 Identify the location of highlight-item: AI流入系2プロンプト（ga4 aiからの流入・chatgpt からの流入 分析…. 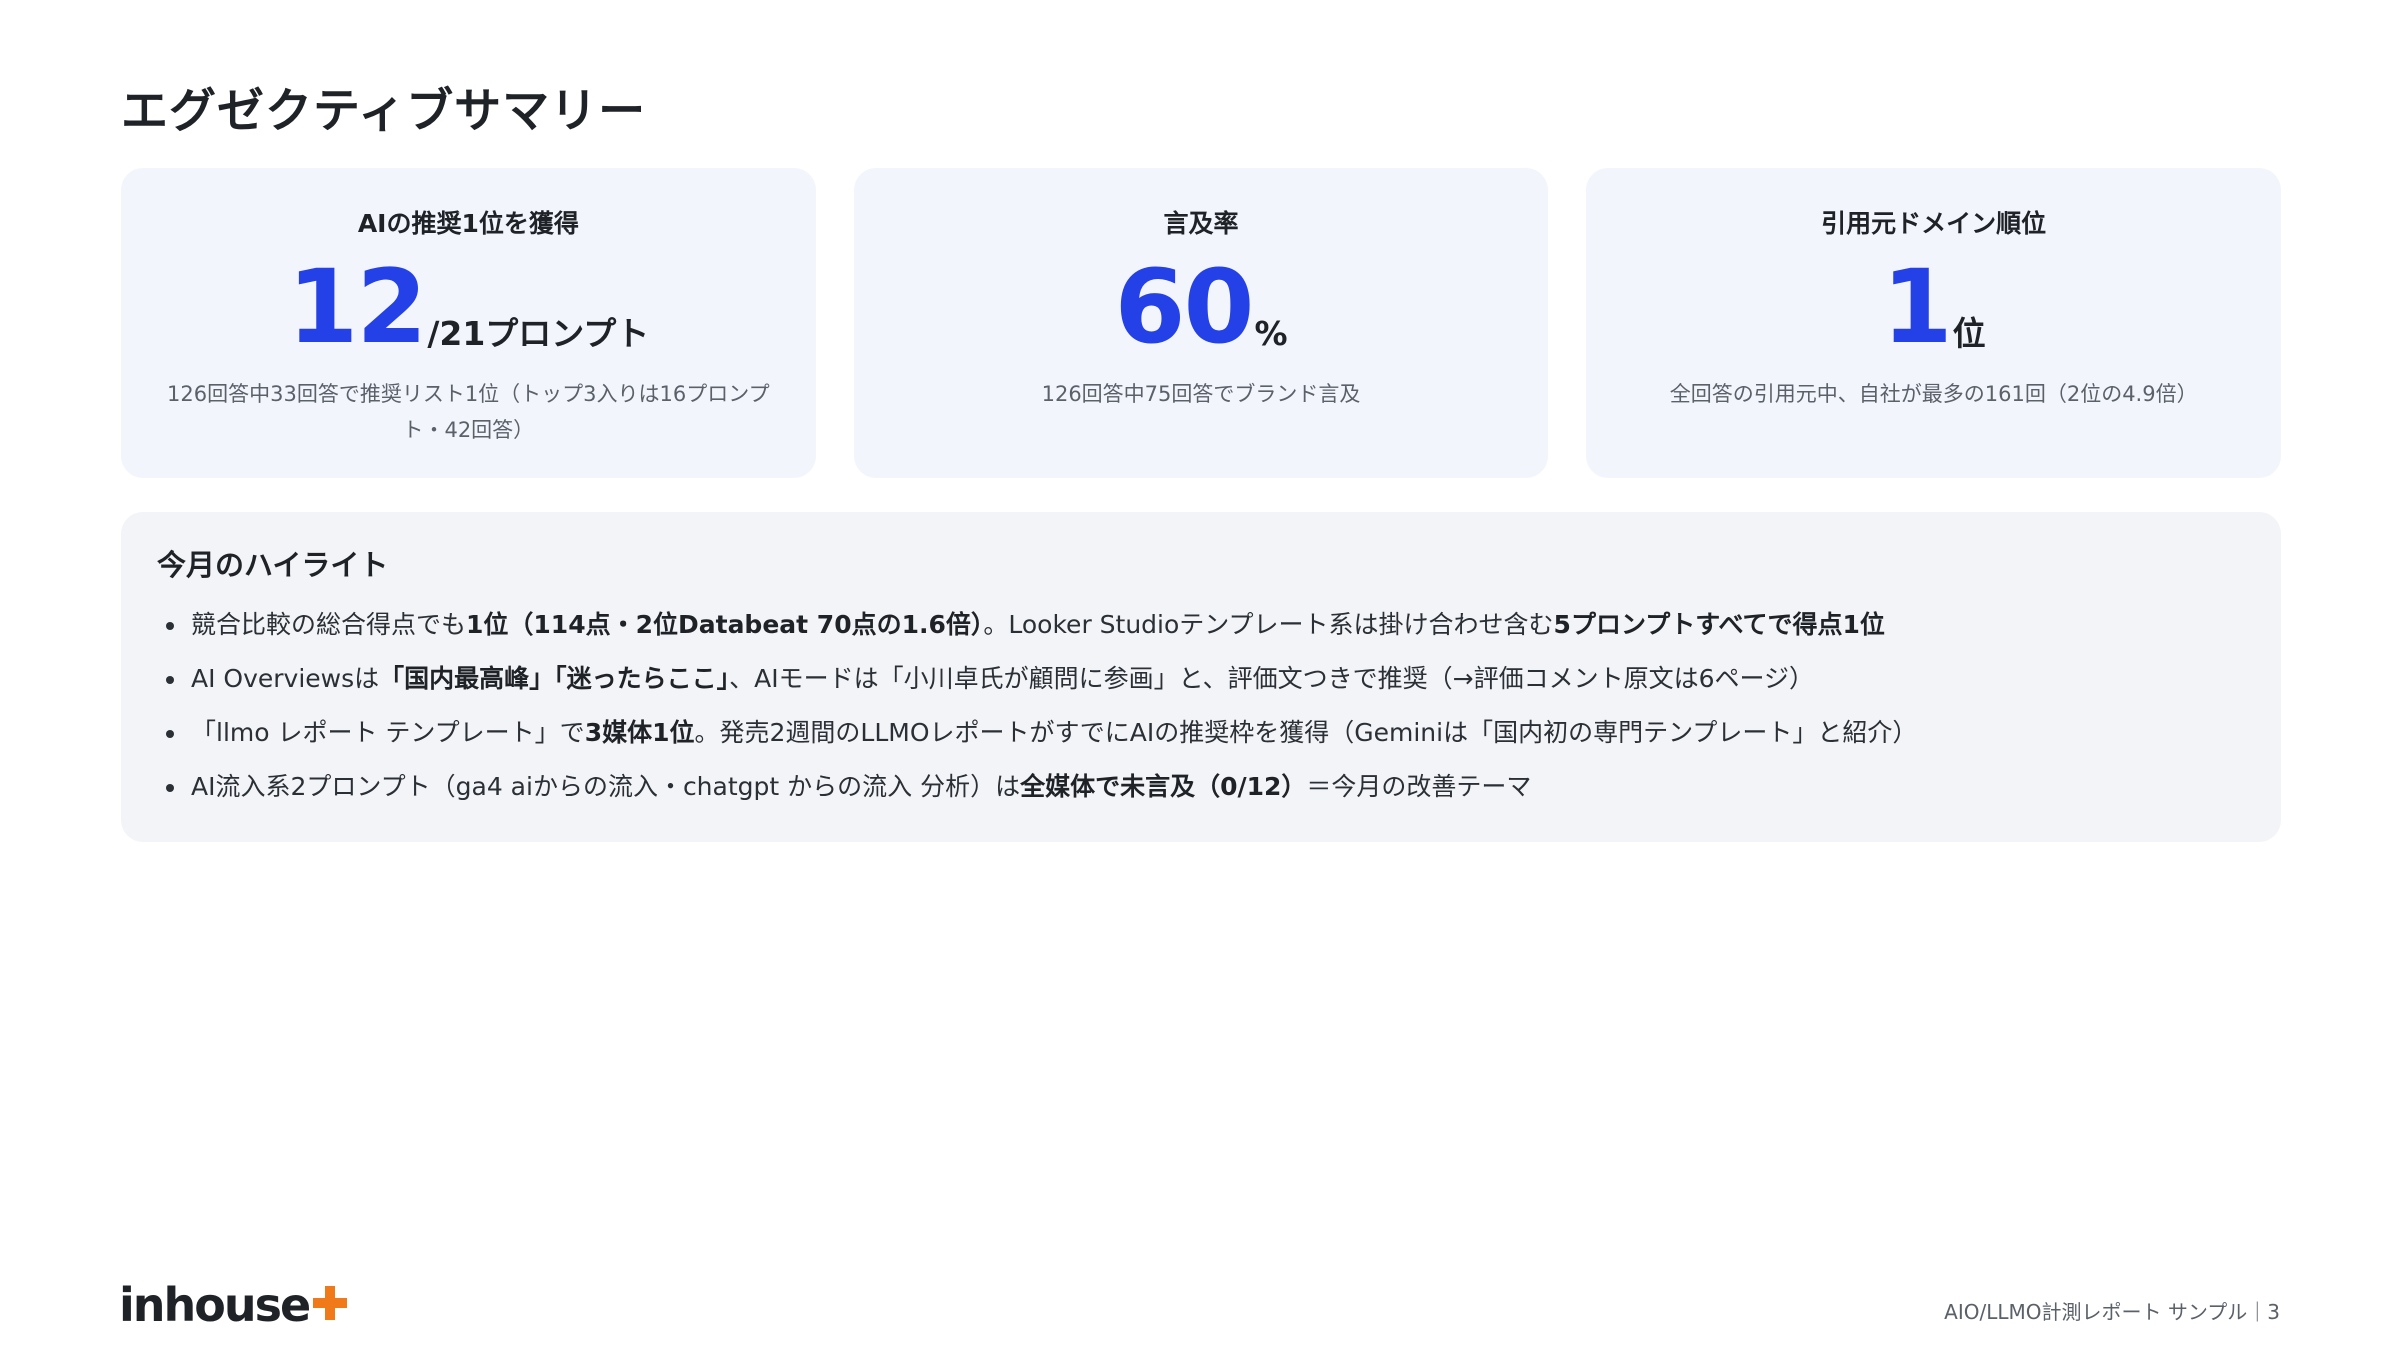
(1201, 787).